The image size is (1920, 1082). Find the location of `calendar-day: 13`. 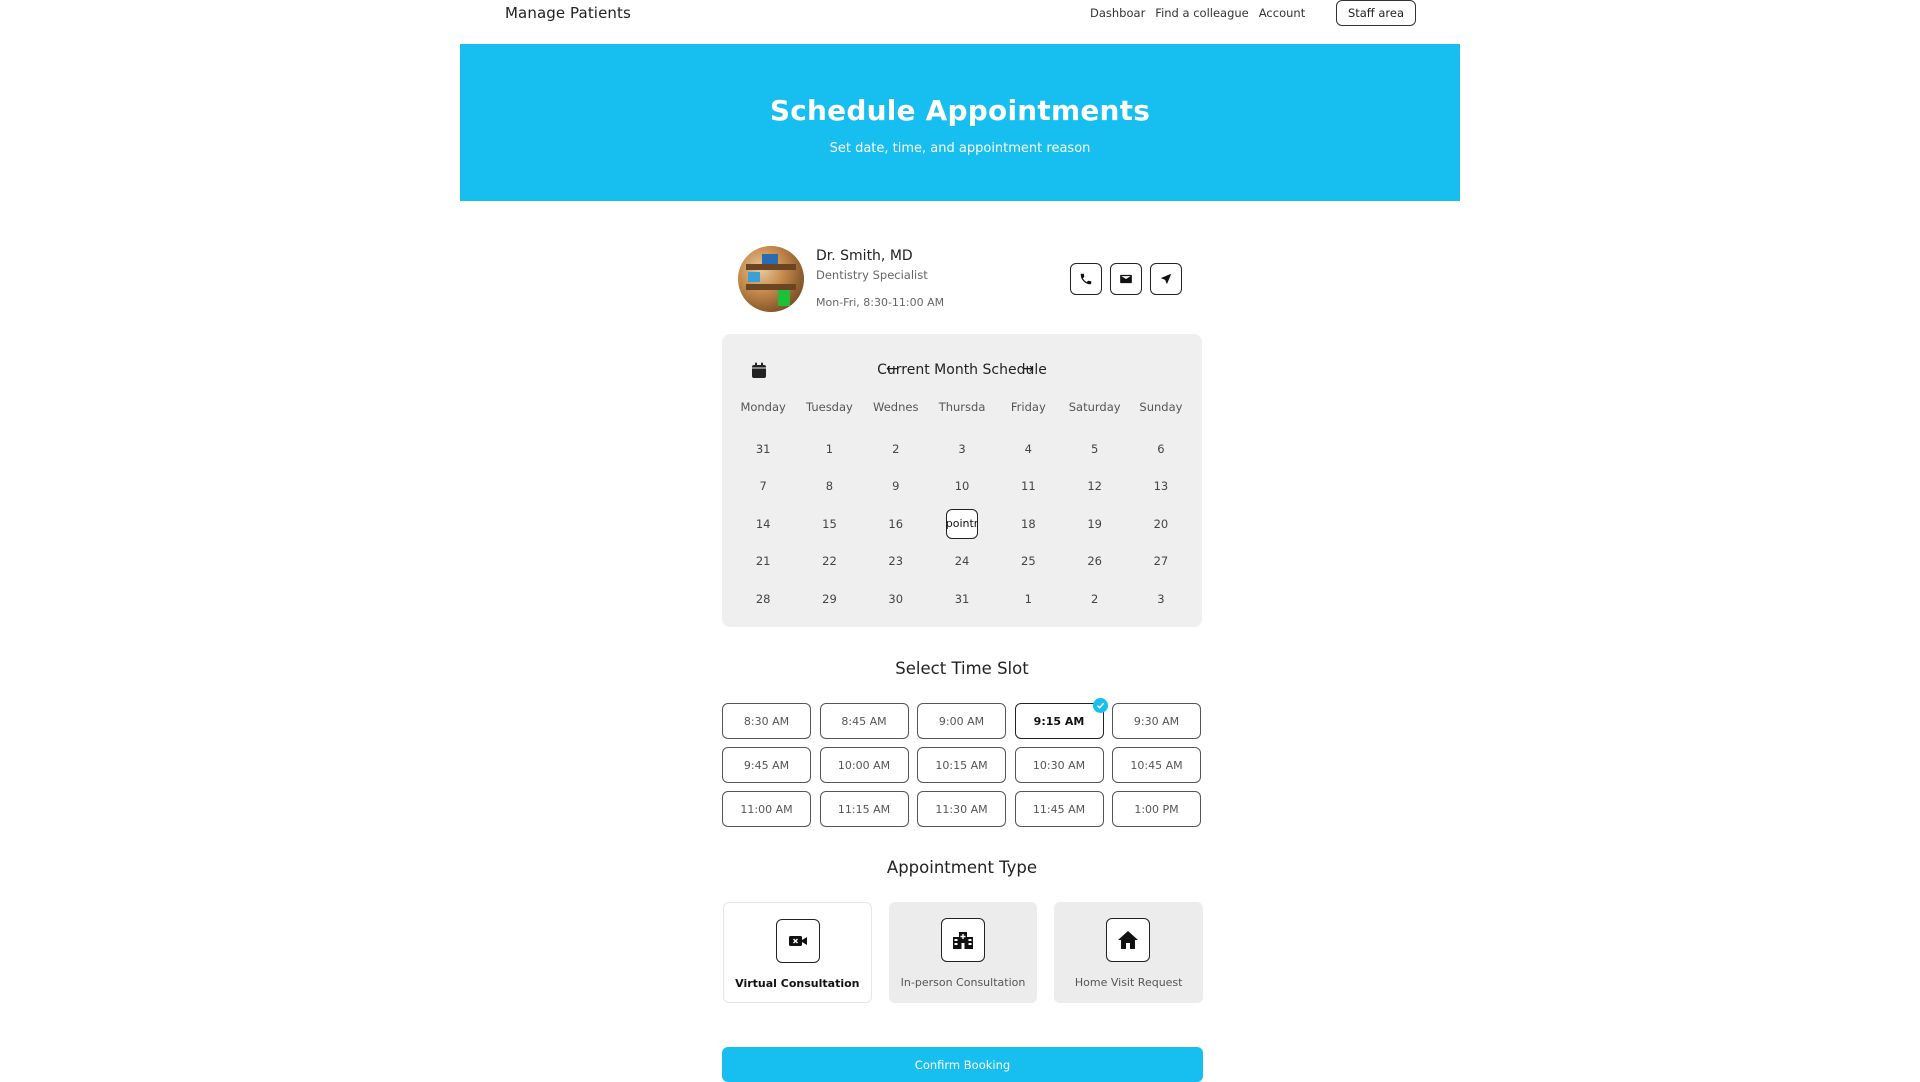

calendar-day: 13 is located at coordinates (1161, 487).